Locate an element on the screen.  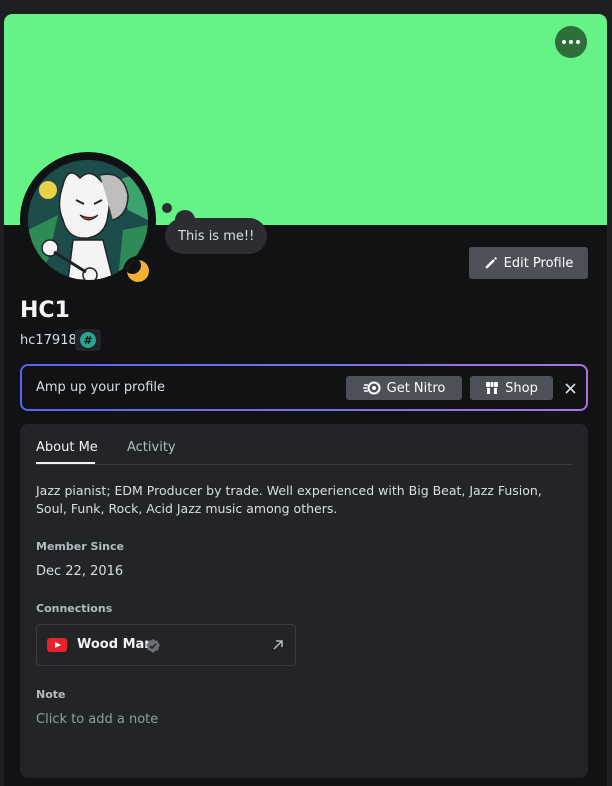
verified-check-icon is located at coordinates (153, 646).